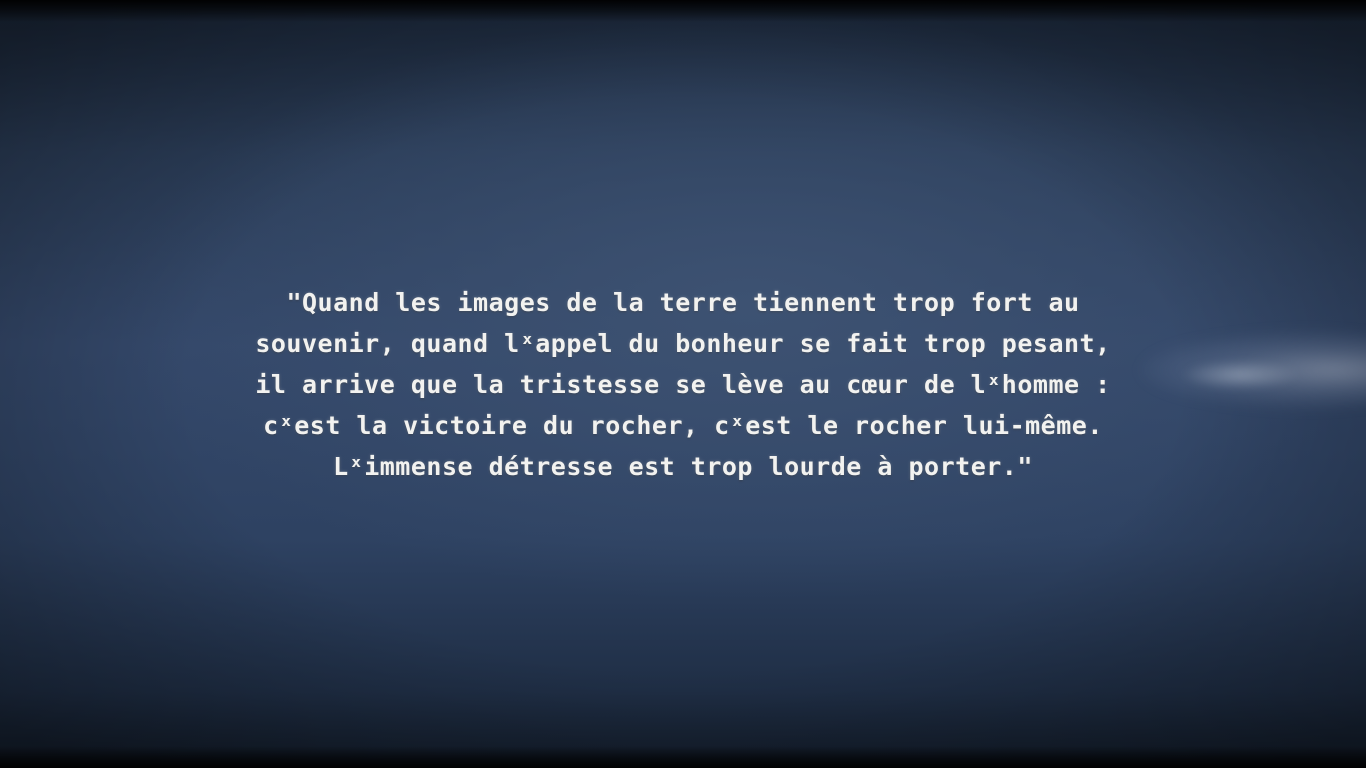 Image resolution: width=1366 pixels, height=768 pixels. Describe the element at coordinates (683, 757) in the screenshot. I see `letterbox-bottom` at that location.